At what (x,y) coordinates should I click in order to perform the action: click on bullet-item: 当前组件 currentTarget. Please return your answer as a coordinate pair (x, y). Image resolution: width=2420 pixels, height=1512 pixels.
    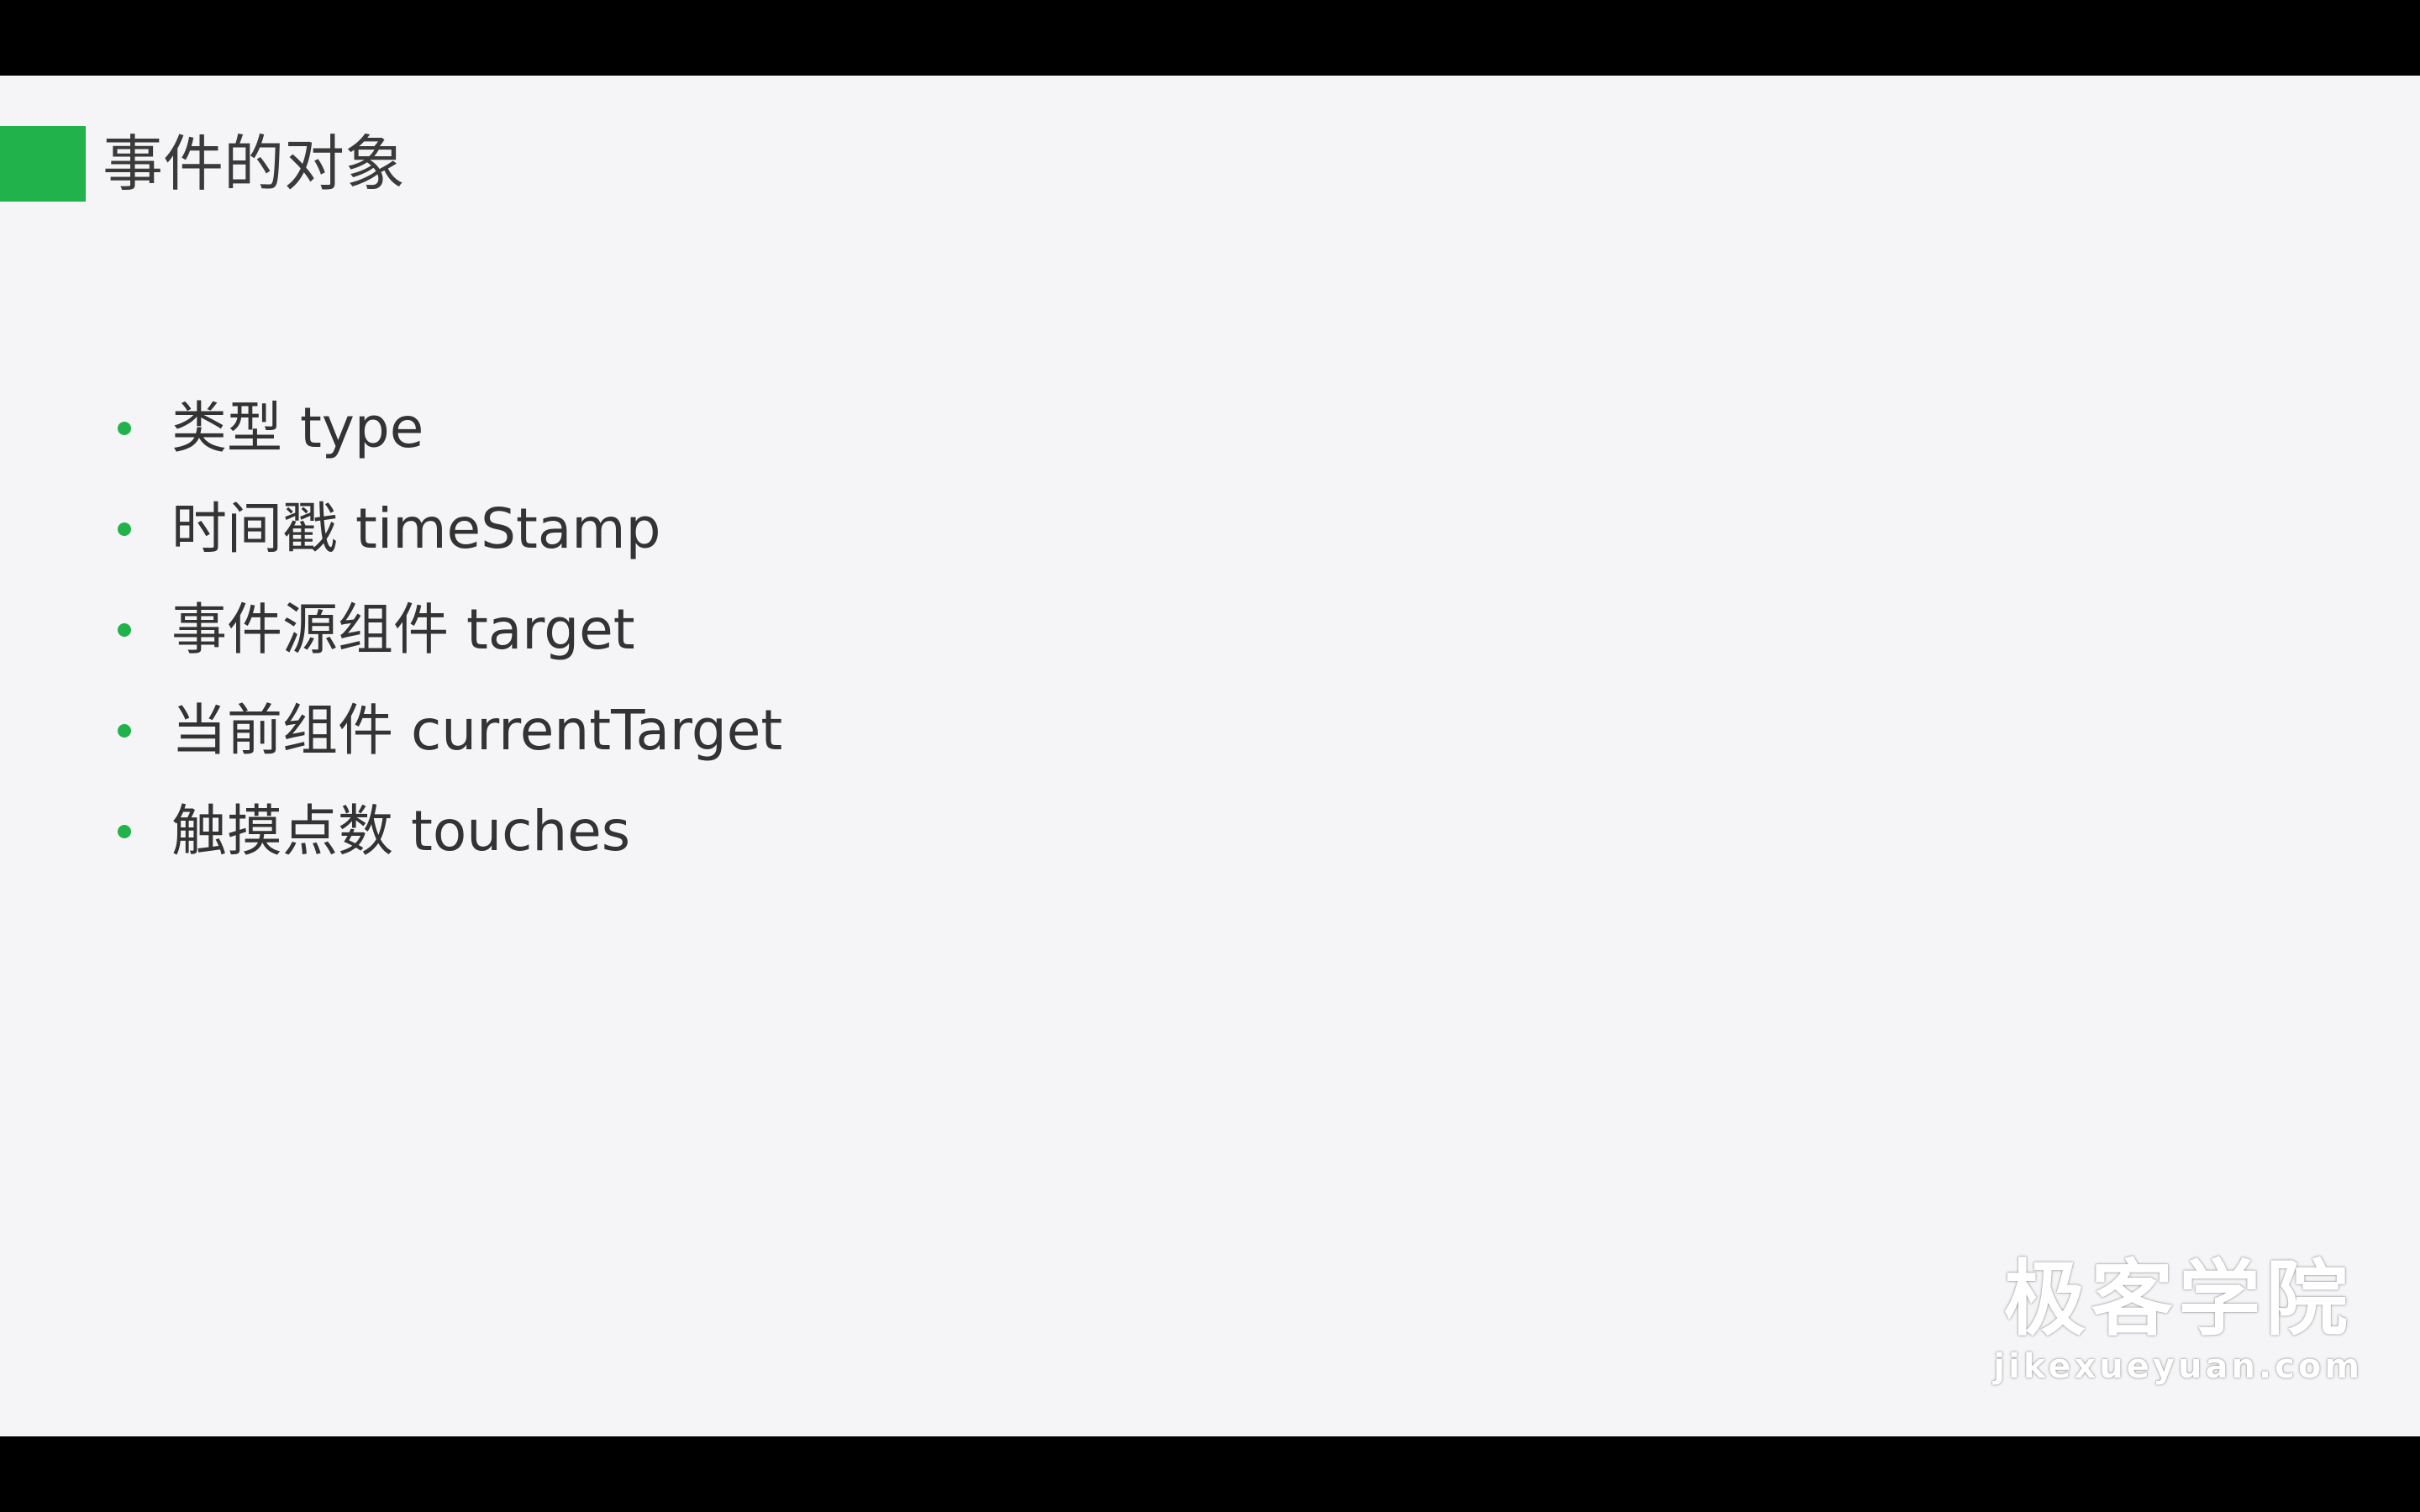
    Looking at the image, I should click on (450, 730).